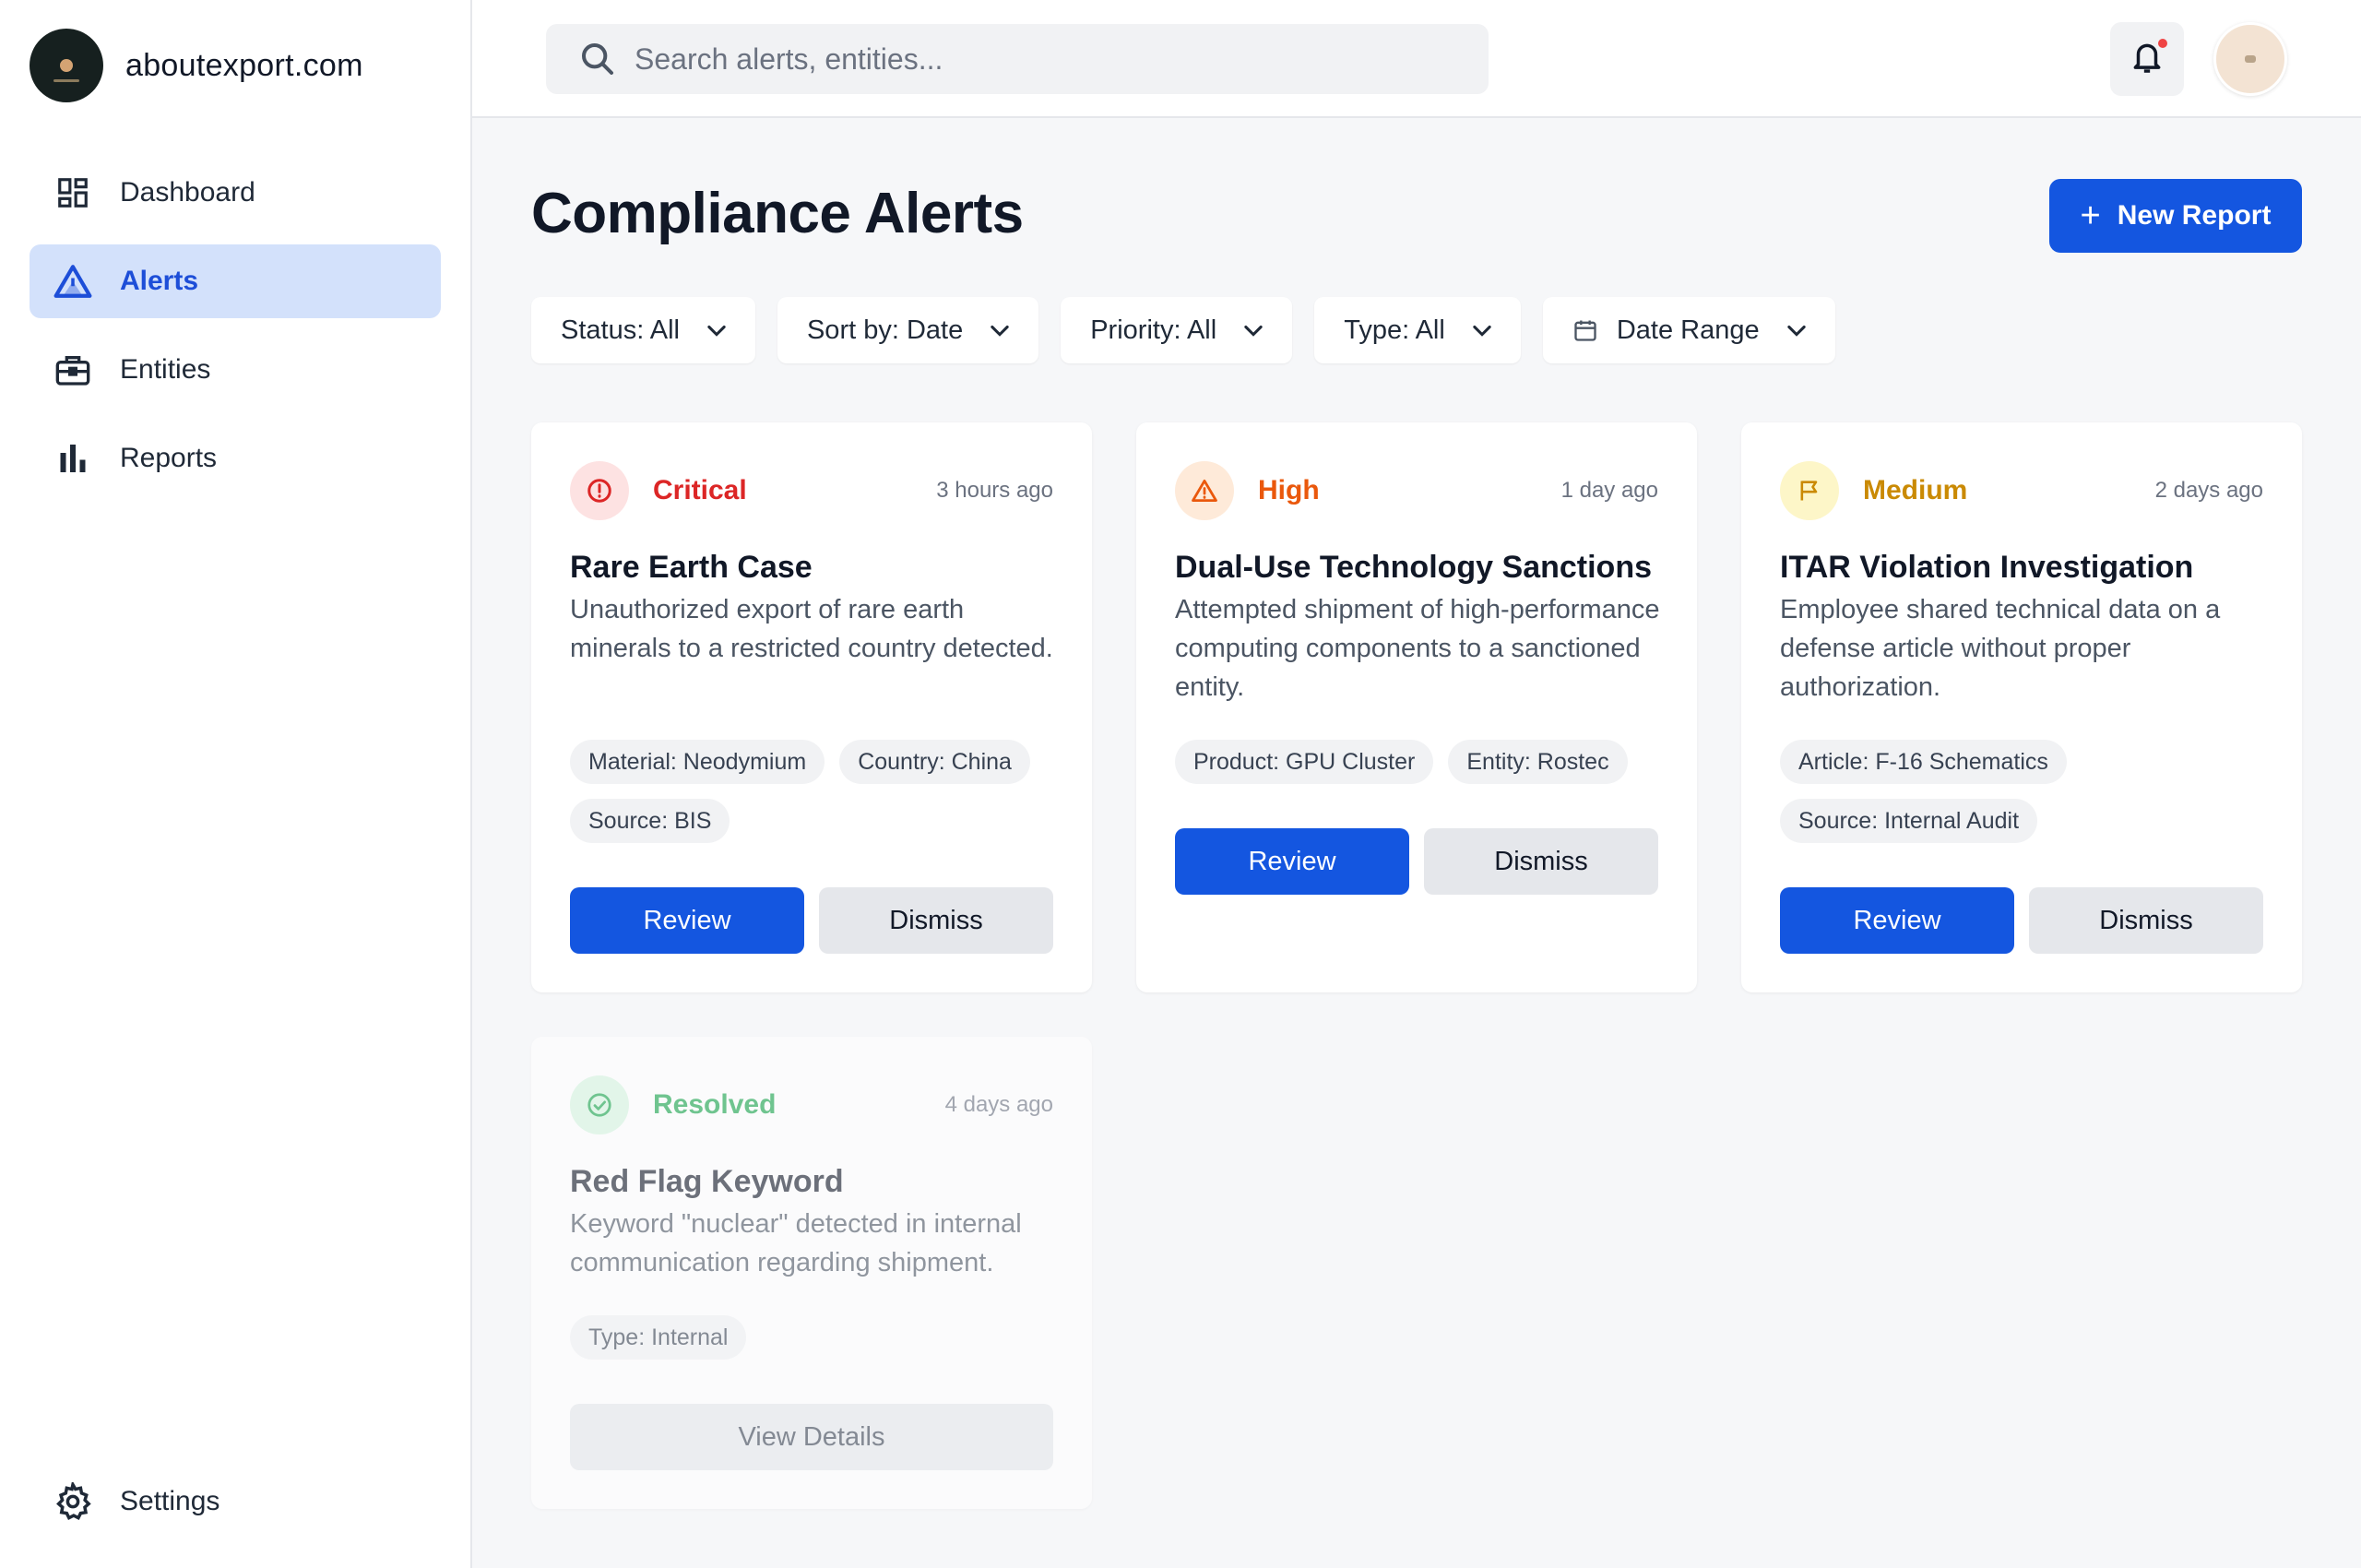 This screenshot has width=2361, height=1568. Describe the element at coordinates (169, 458) in the screenshot. I see `sidebar-item-label: Reports` at that location.